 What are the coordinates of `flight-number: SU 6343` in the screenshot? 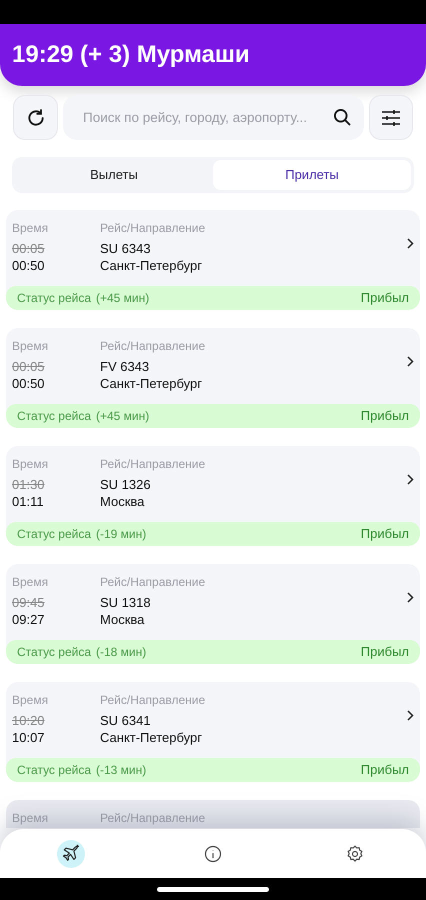 It's located at (126, 248).